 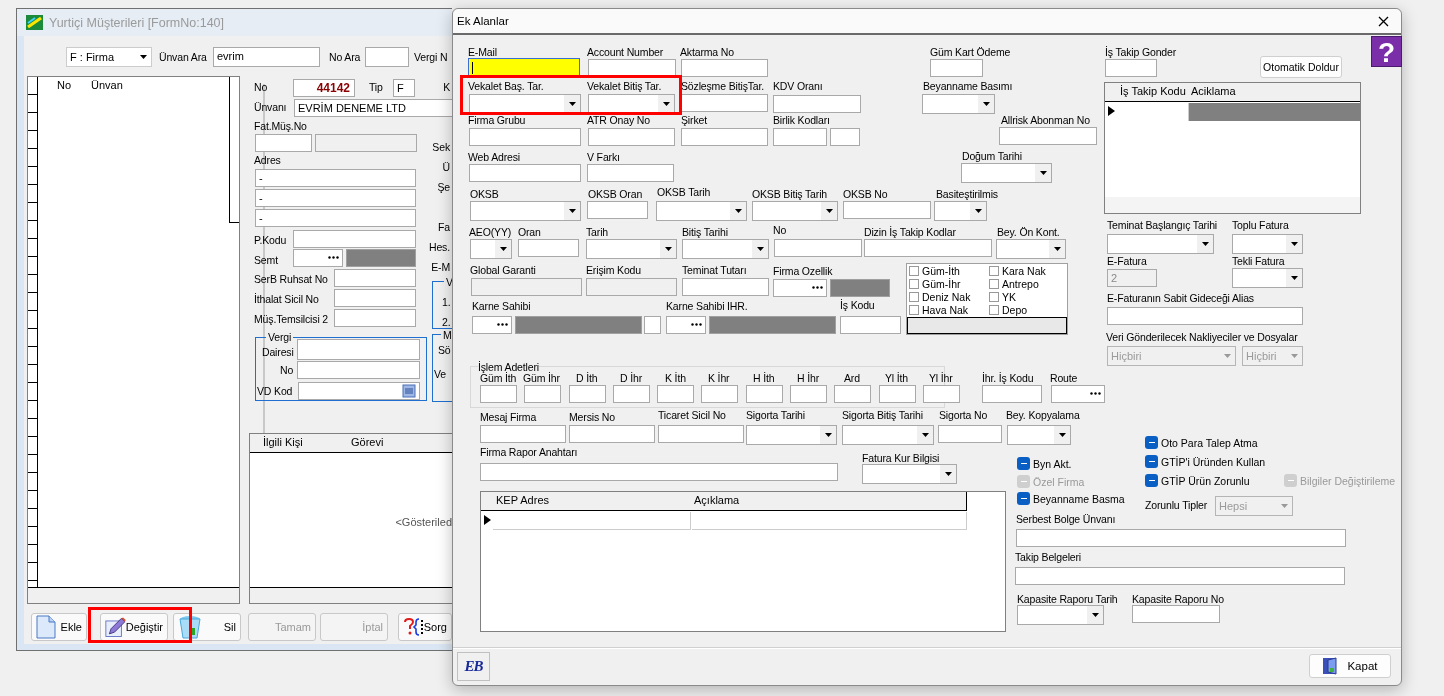 I want to click on checkbox: Oto Para Talep Atma, so click(x=1201, y=442).